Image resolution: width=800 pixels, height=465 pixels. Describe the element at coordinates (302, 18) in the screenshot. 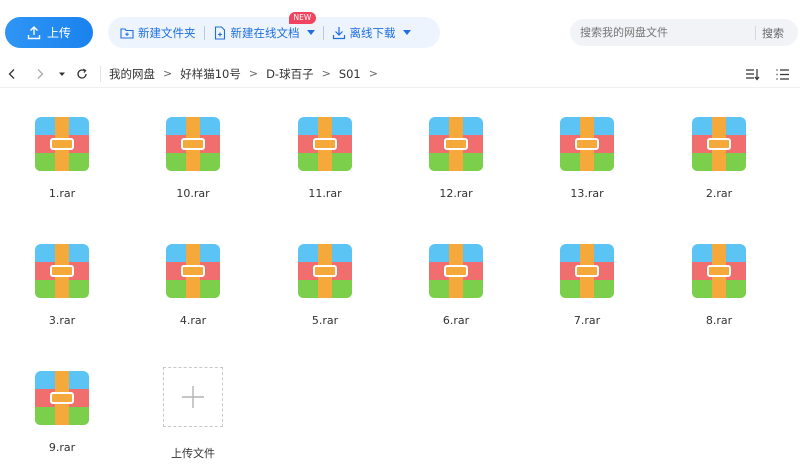

I see `new-badge: NEW` at that location.